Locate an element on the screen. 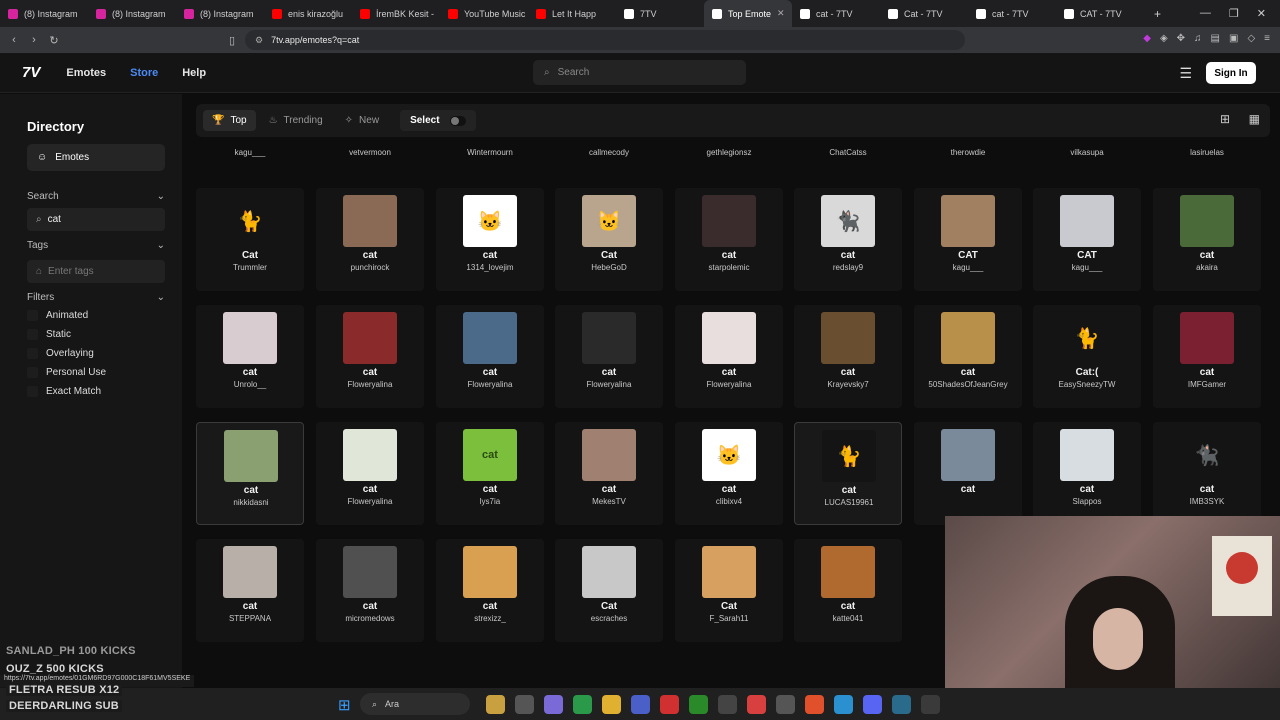 The width and height of the screenshot is (1280, 720). emote-card: cat micromedows is located at coordinates (370, 590).